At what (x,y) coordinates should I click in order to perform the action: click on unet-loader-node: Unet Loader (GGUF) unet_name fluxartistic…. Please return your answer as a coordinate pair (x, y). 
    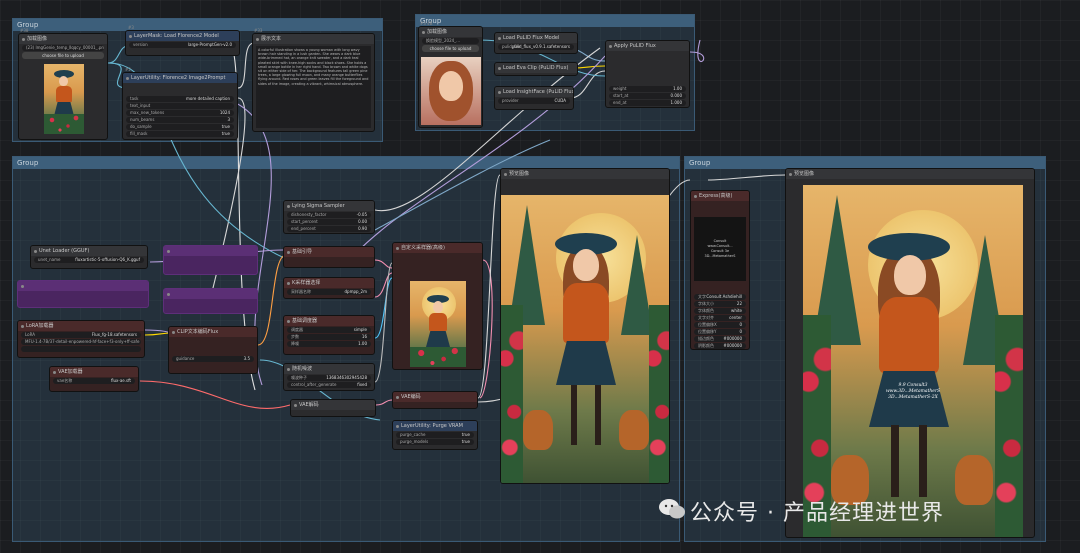
    Looking at the image, I should click on (89, 257).